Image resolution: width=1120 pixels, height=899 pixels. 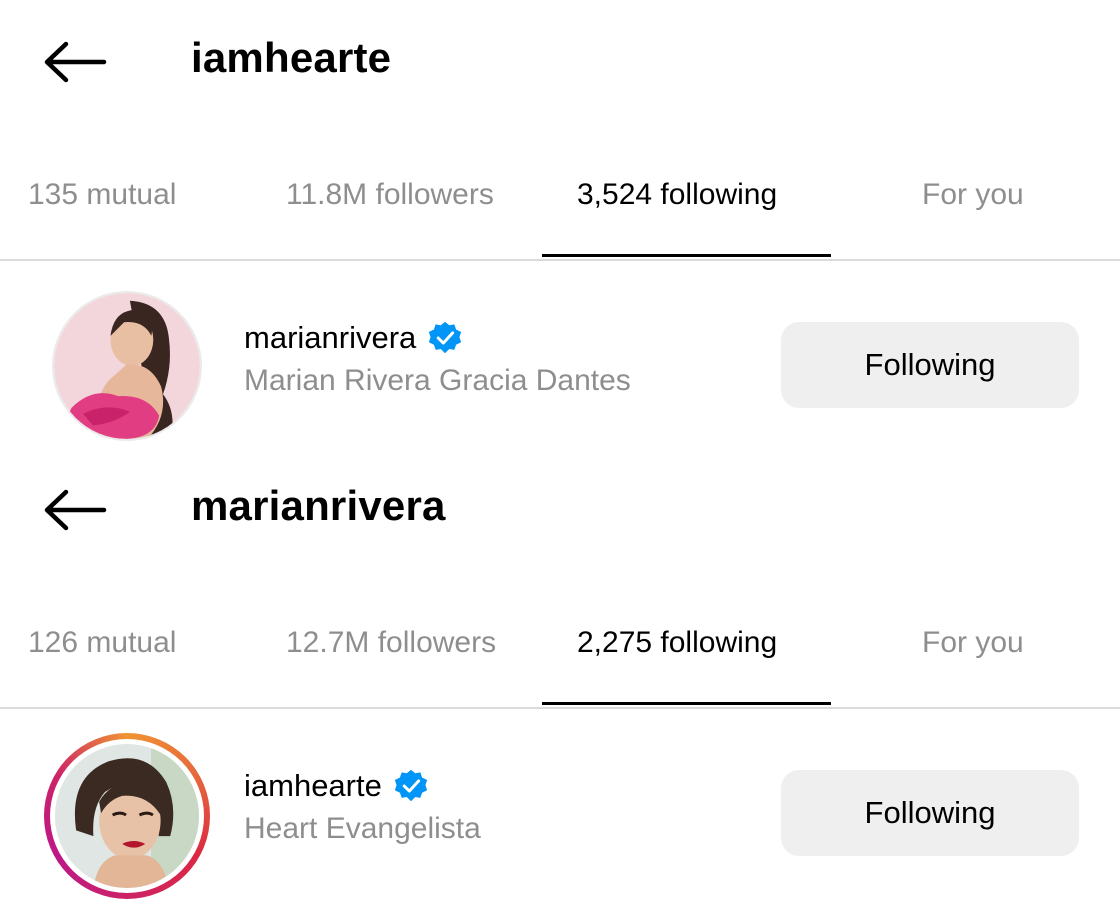 I want to click on user-info: marianrivera Marian Rivera Gracia Dantes, so click(x=437, y=359).